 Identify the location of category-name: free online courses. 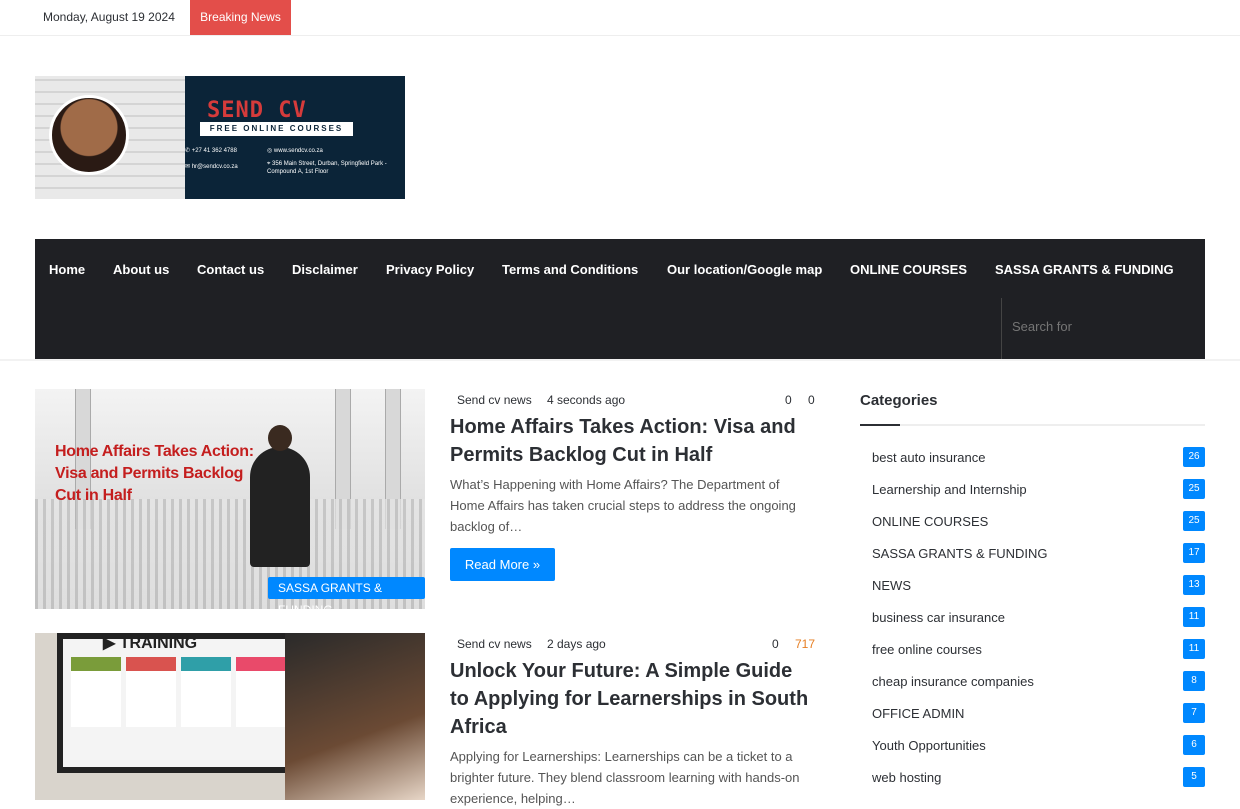
(927, 649).